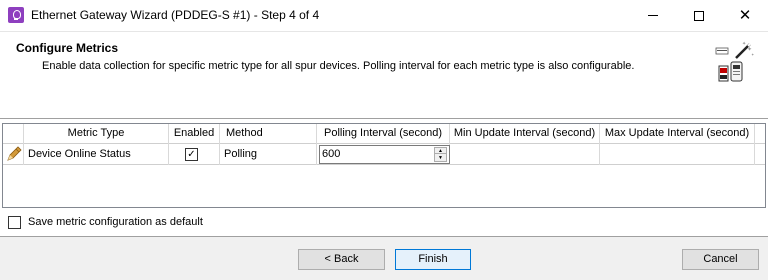 This screenshot has height=280, width=768. I want to click on enabled-checkbox: ✓, so click(191, 154).